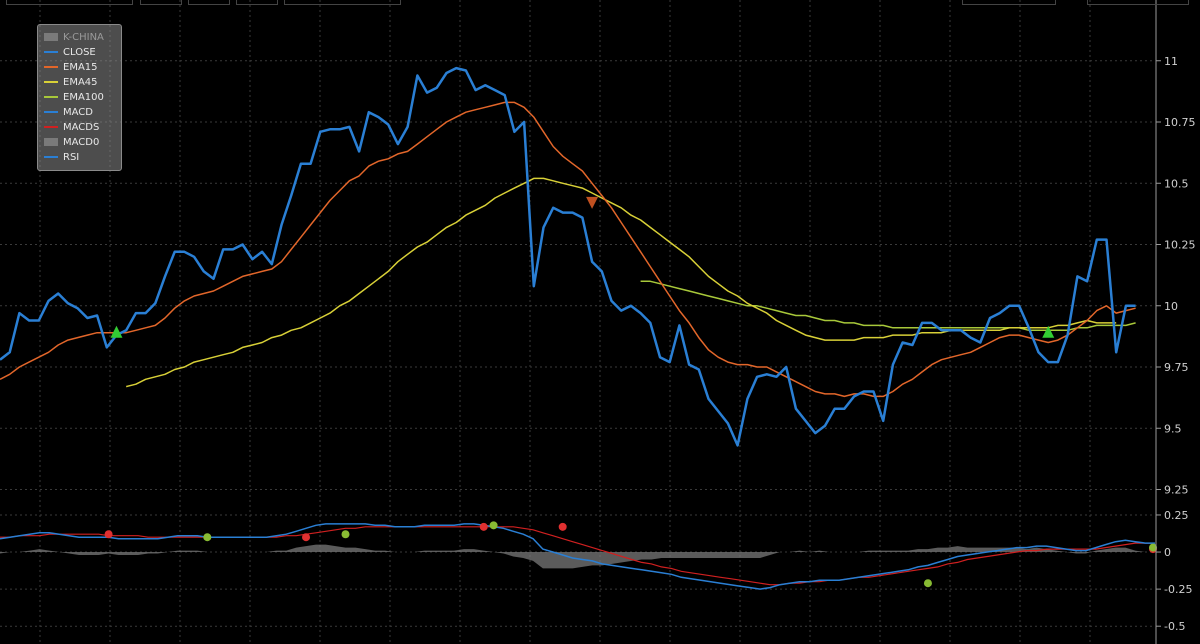 The width and height of the screenshot is (1200, 644). What do you see at coordinates (1178, 589) in the screenshot?
I see `macd-y-tick-label: -0.25` at bounding box center [1178, 589].